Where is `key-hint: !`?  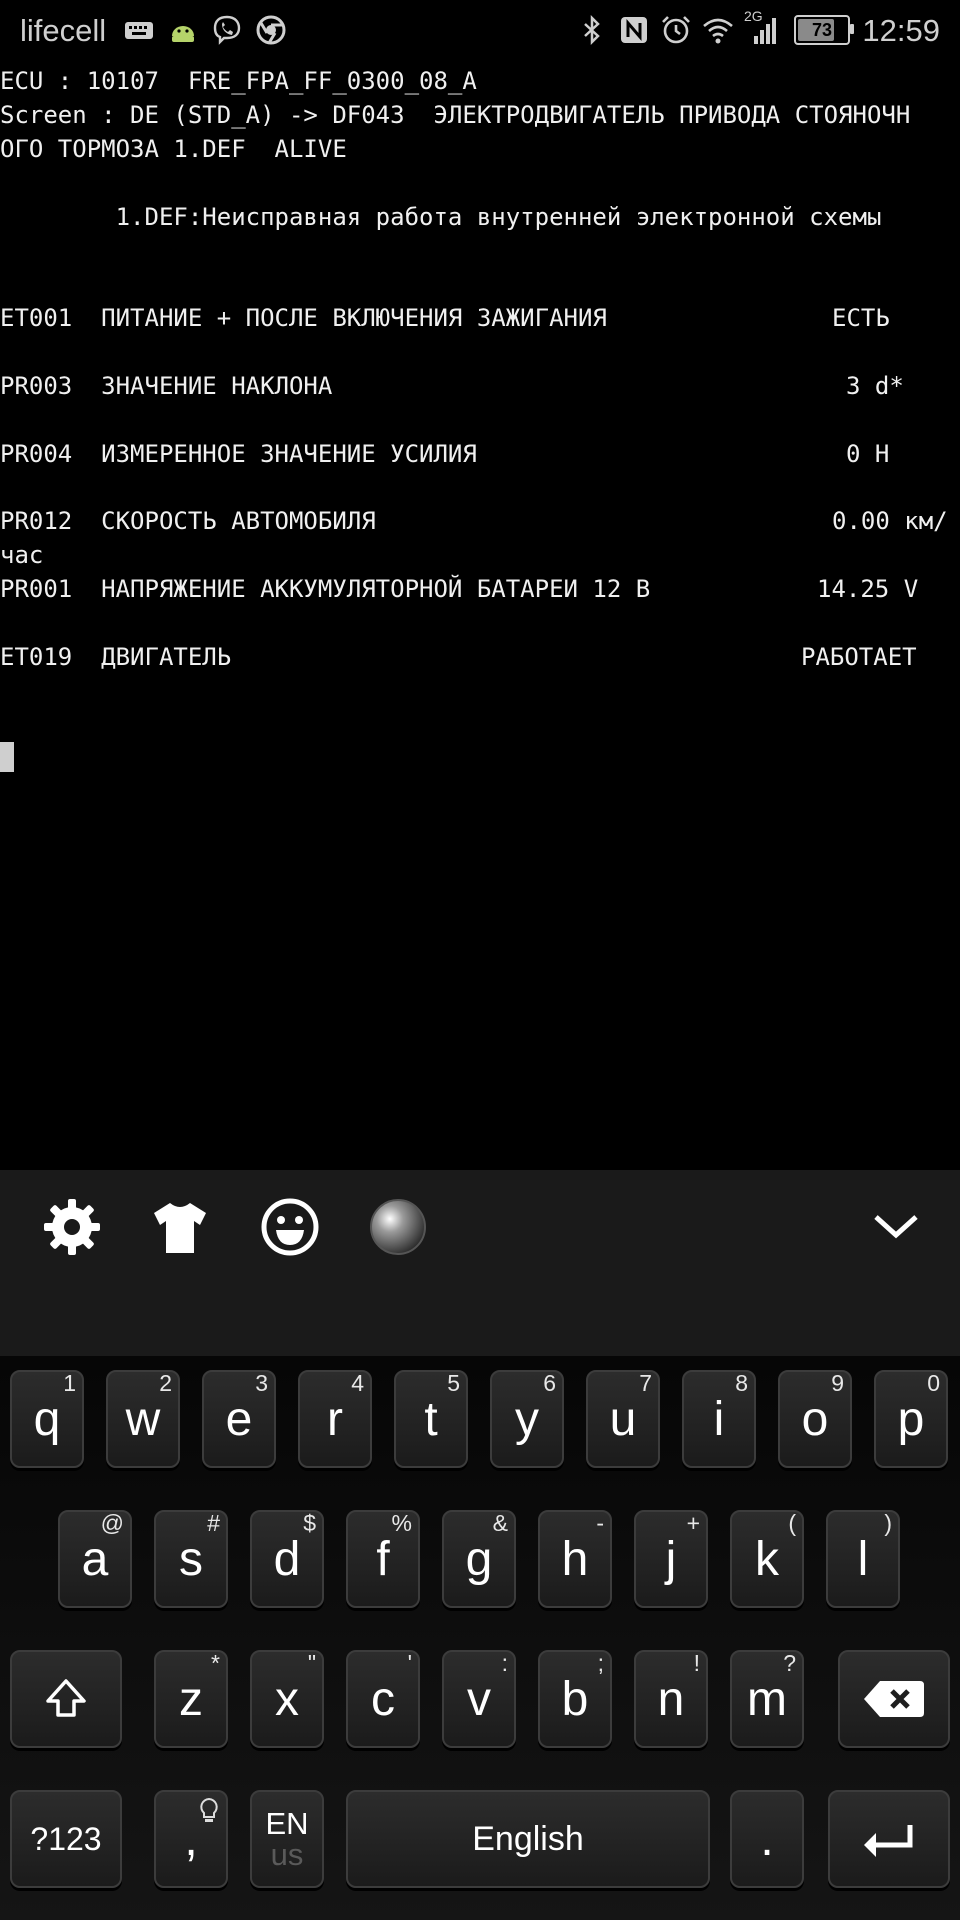 key-hint: ! is located at coordinates (696, 1663).